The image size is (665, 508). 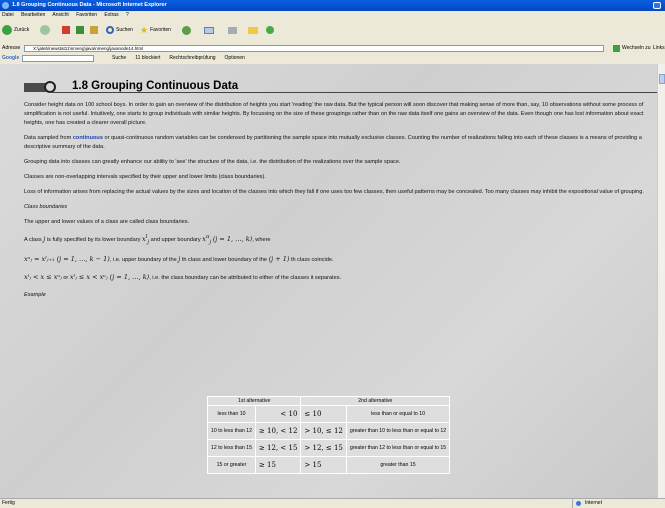 I want to click on home-button, so click(x=94, y=30).